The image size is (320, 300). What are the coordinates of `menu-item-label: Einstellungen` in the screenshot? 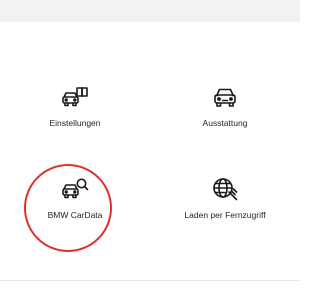 It's located at (75, 123).